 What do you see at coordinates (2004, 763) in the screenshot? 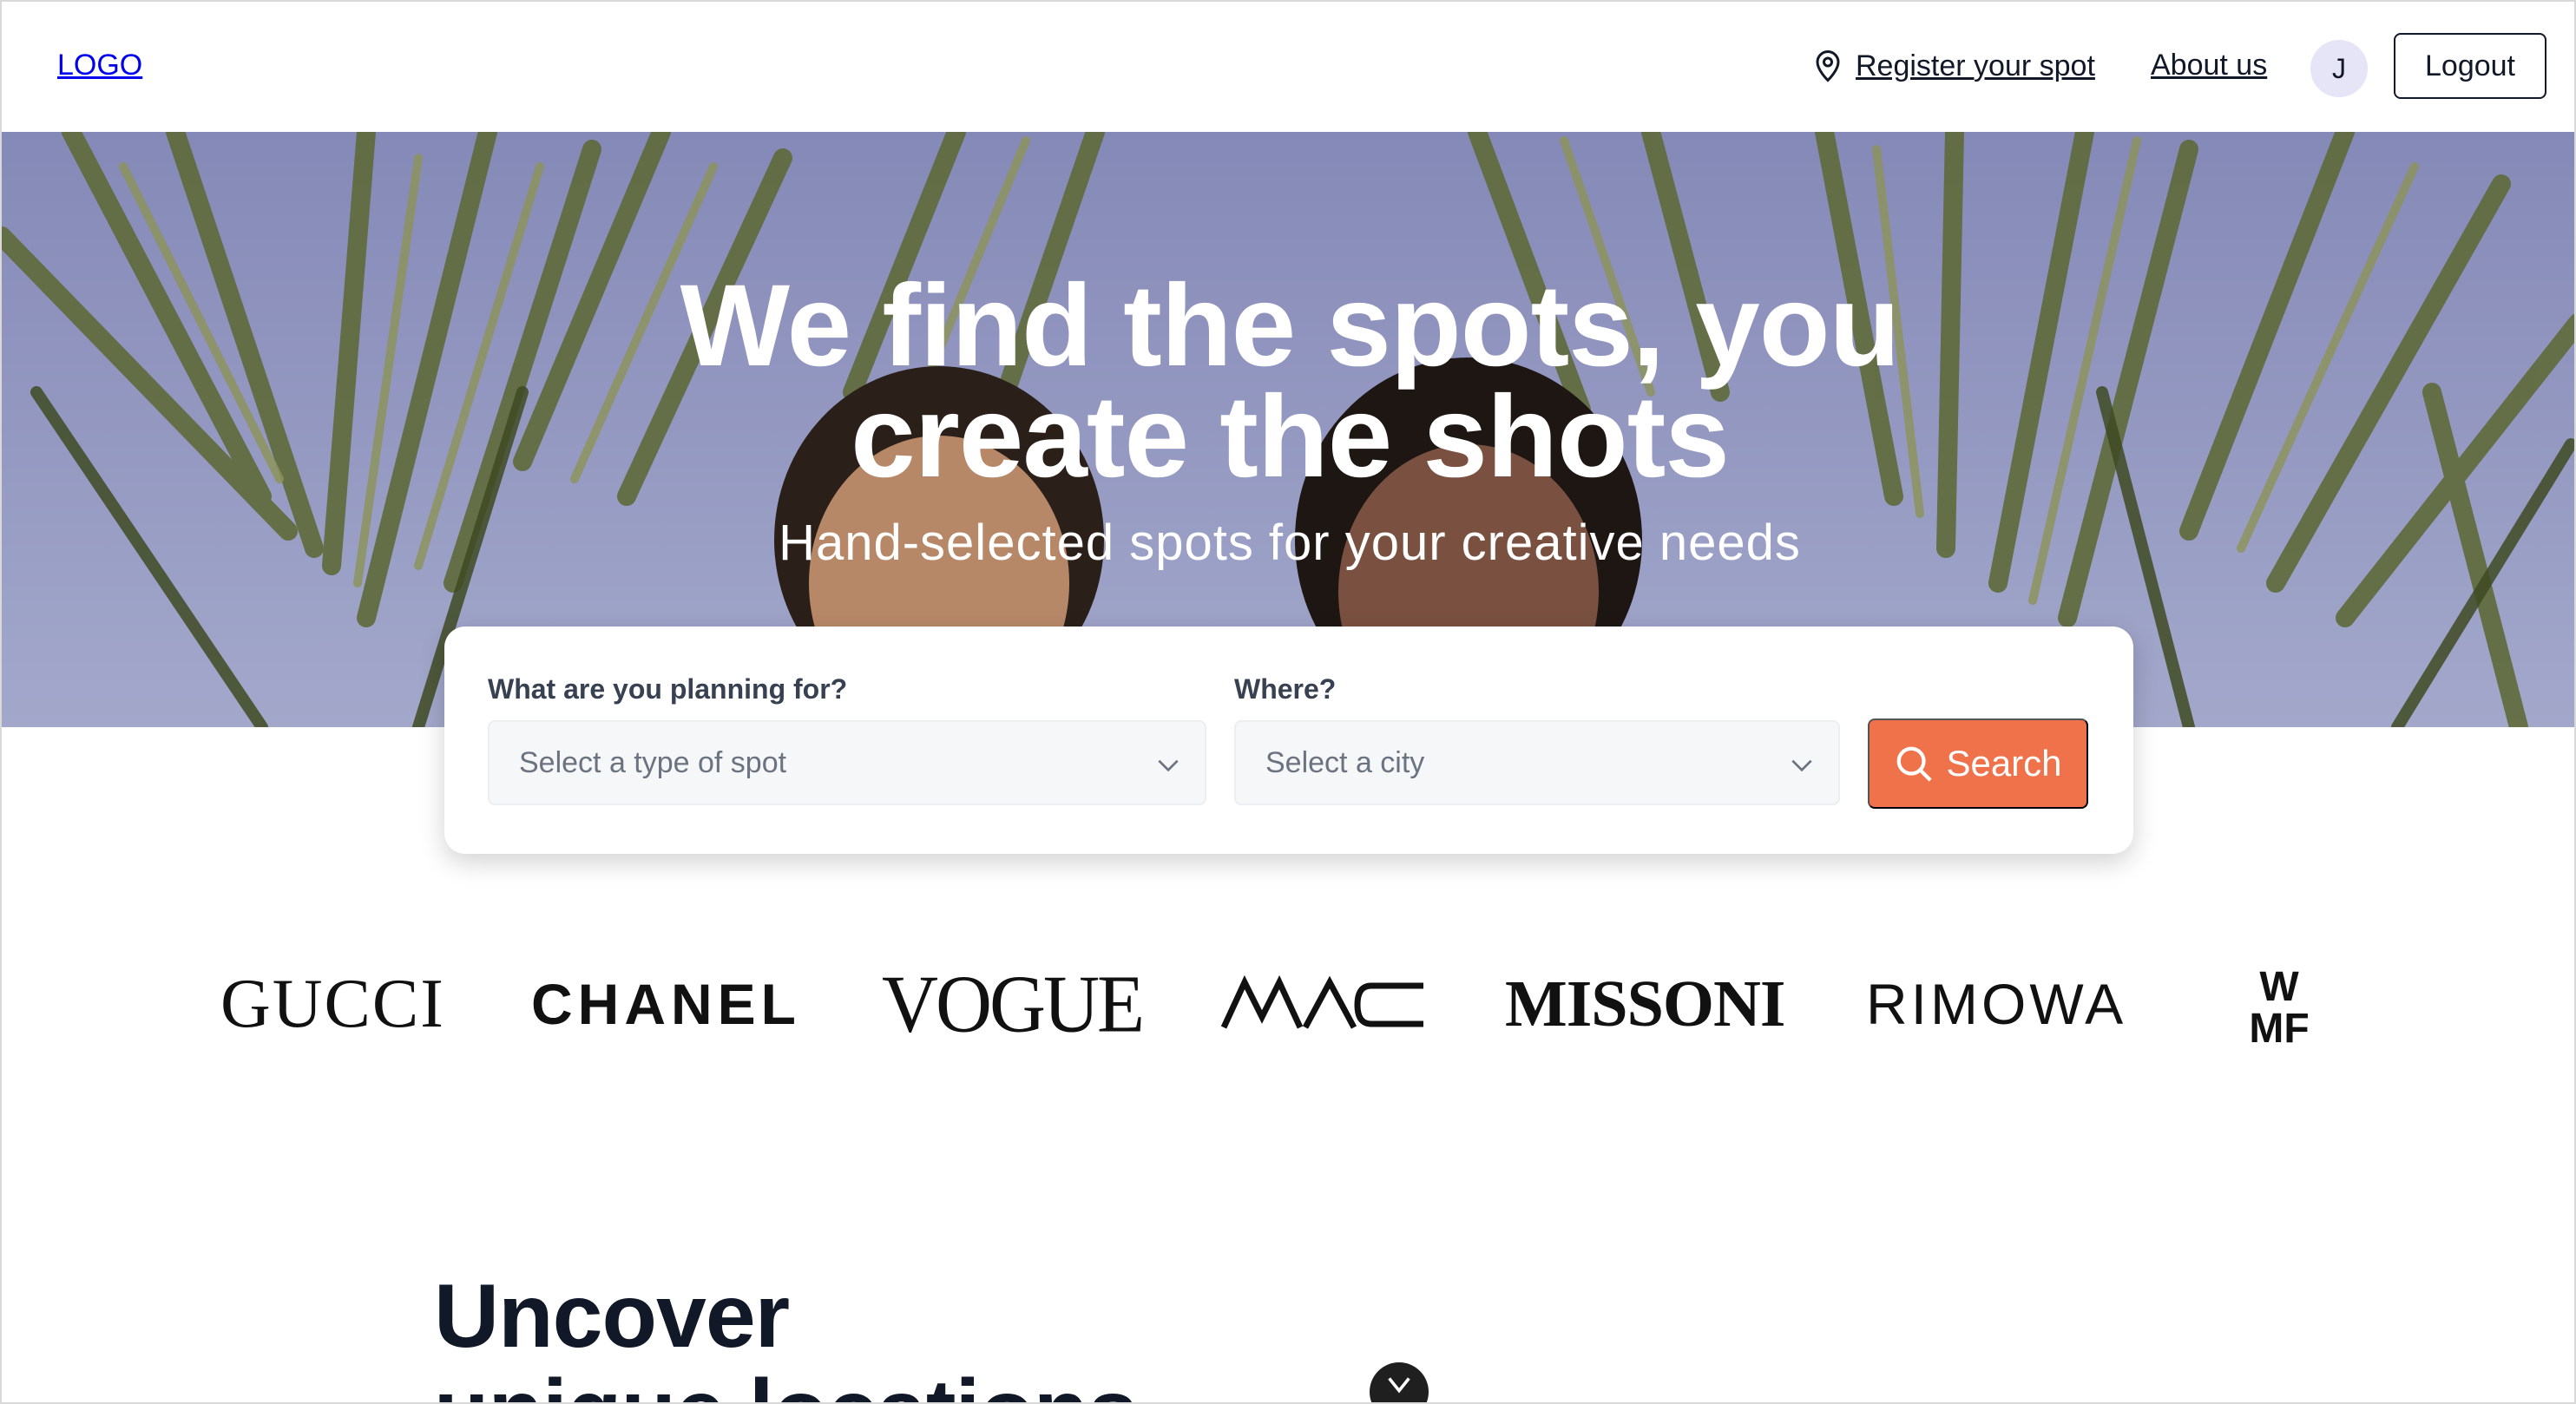
I see `search-button-label: Search` at bounding box center [2004, 763].